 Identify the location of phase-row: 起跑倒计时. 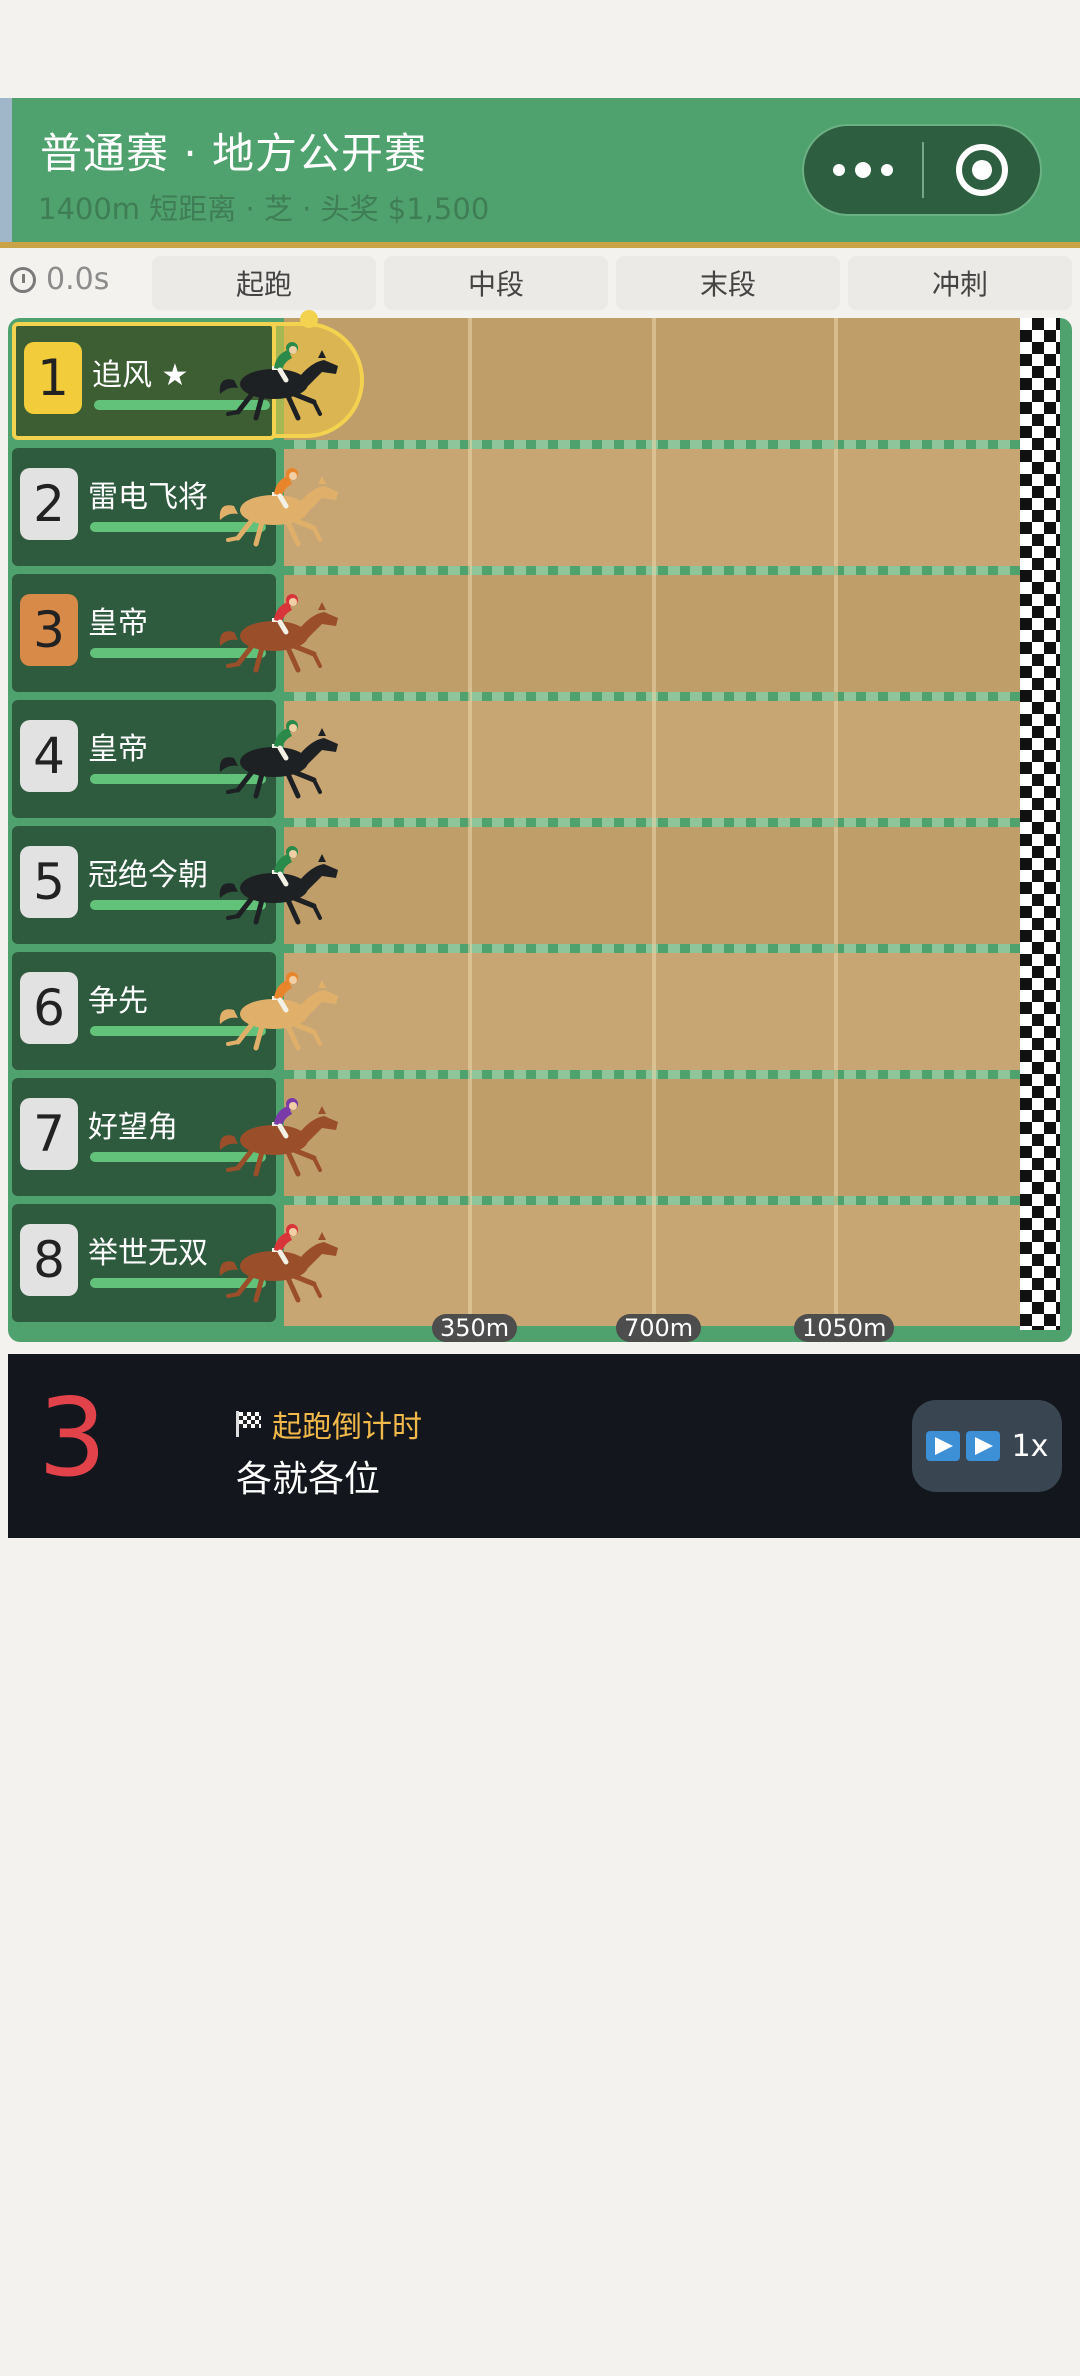
(329, 1424).